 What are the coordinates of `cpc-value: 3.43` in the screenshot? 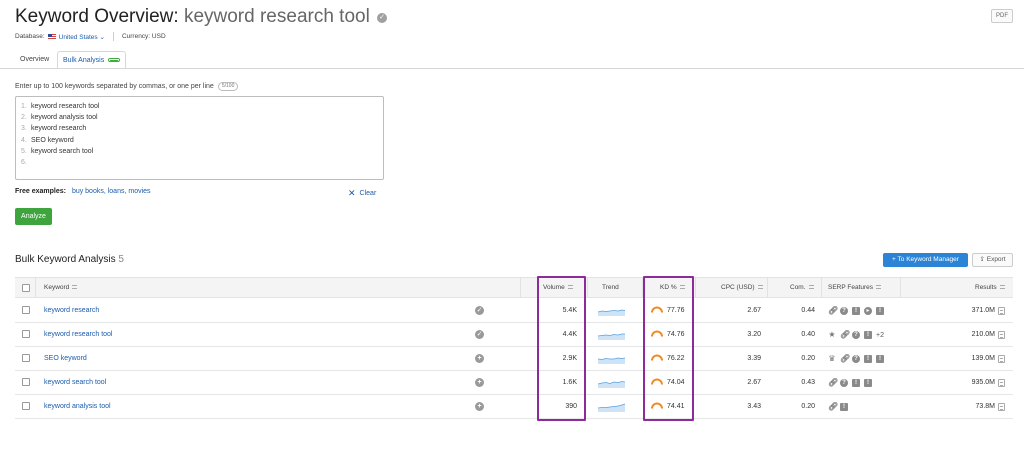 It's located at (754, 406).